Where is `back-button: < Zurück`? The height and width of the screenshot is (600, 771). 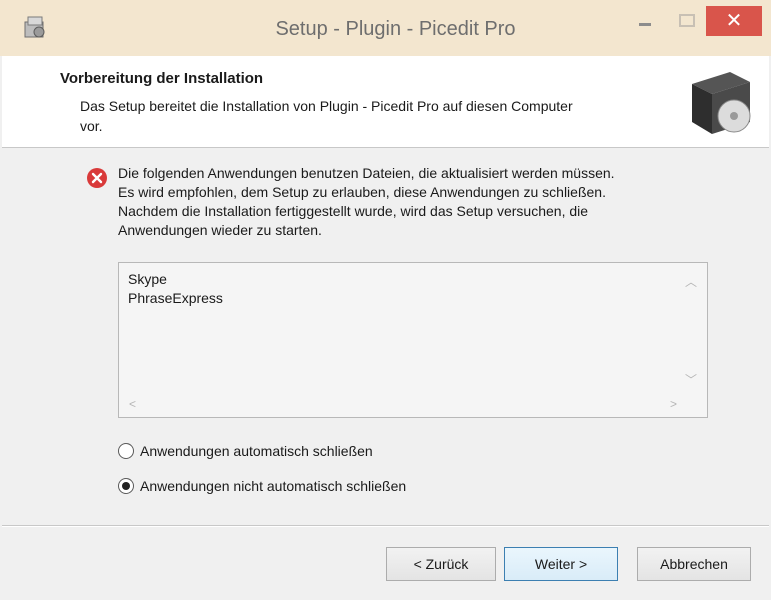
back-button: < Zurück is located at coordinates (441, 564).